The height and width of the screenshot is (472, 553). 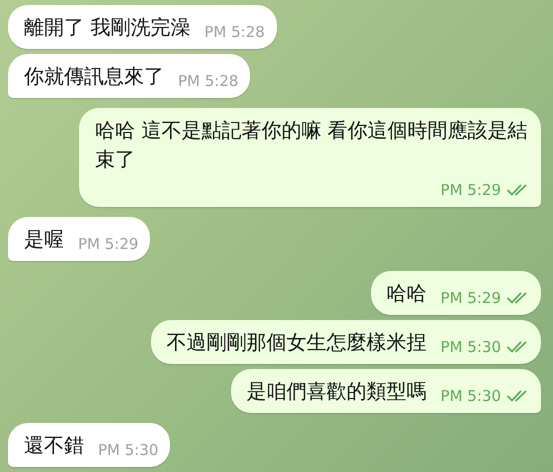 I want to click on message-text: 離開了 我剛洗完澡, so click(x=107, y=27).